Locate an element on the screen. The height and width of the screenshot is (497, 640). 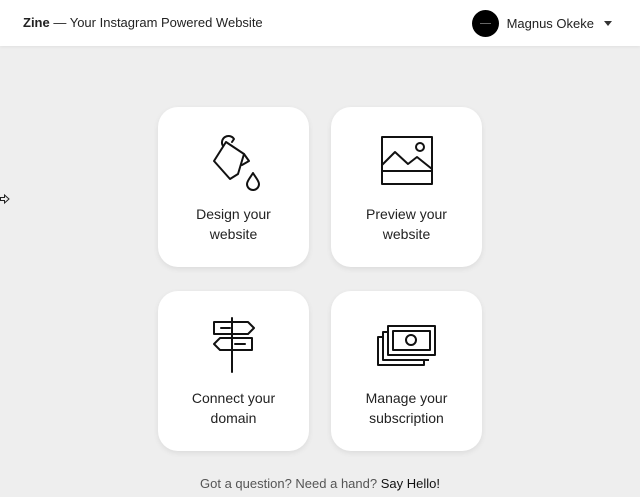
avatar is located at coordinates (485, 23).